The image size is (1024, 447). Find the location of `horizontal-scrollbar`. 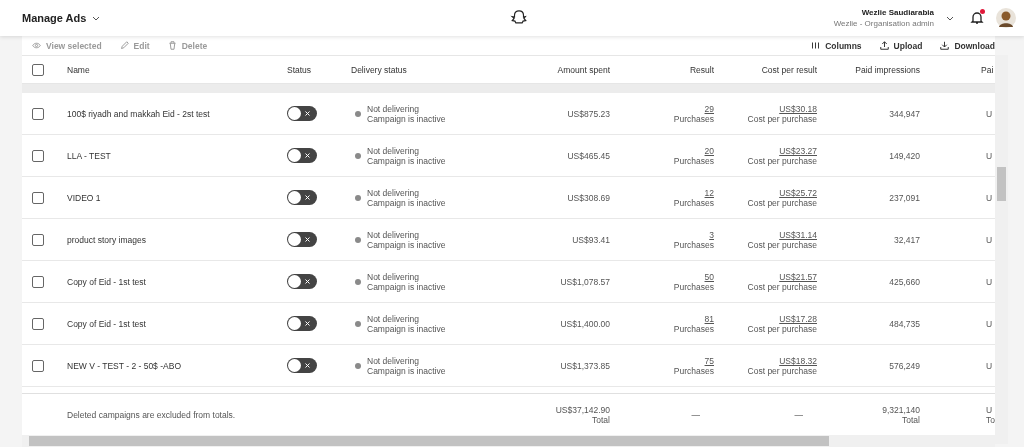

horizontal-scrollbar is located at coordinates (508, 441).